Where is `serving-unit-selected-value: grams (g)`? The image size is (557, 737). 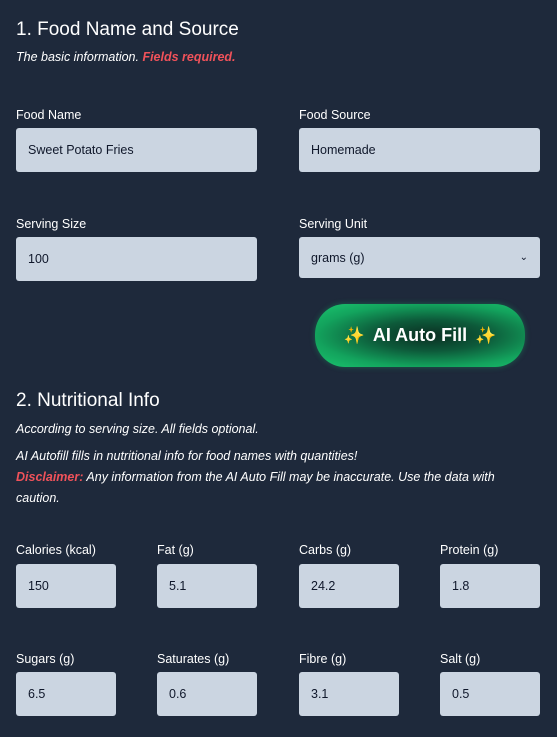
serving-unit-selected-value: grams (g) is located at coordinates (338, 257).